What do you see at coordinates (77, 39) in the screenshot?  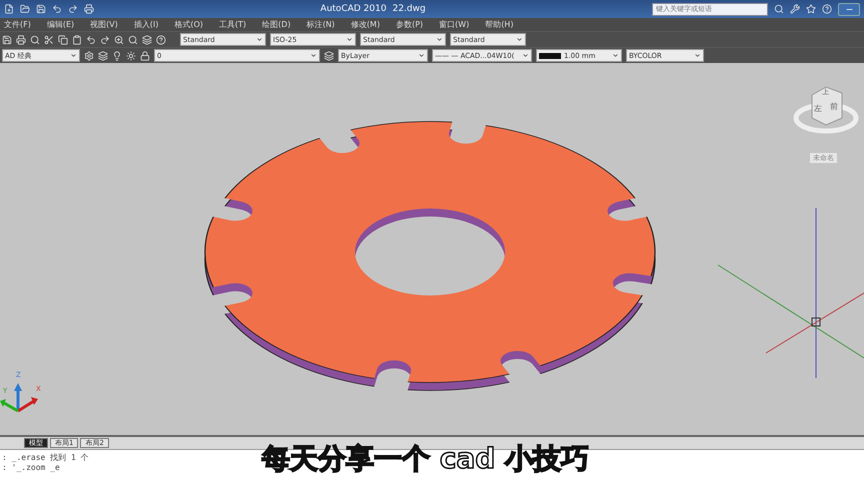 I see `paste-icon` at bounding box center [77, 39].